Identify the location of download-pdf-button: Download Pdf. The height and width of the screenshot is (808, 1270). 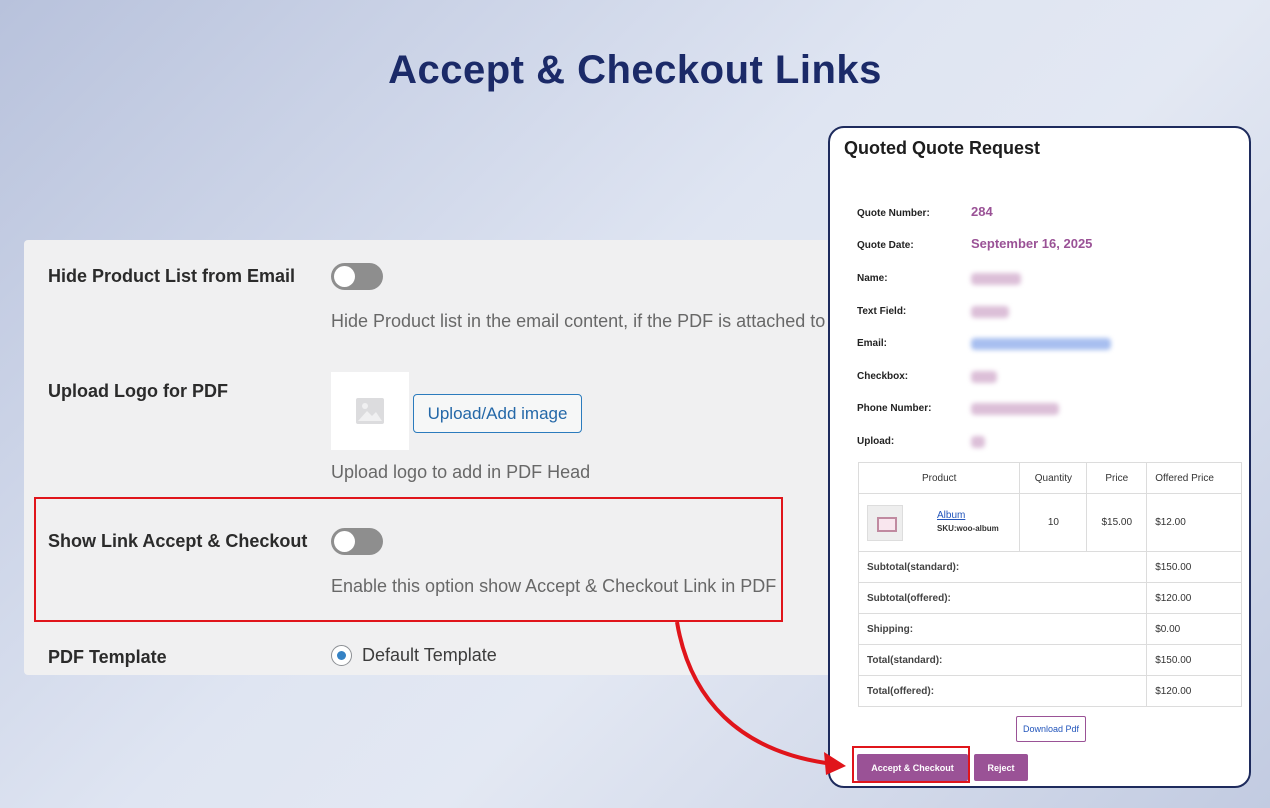
(1051, 729).